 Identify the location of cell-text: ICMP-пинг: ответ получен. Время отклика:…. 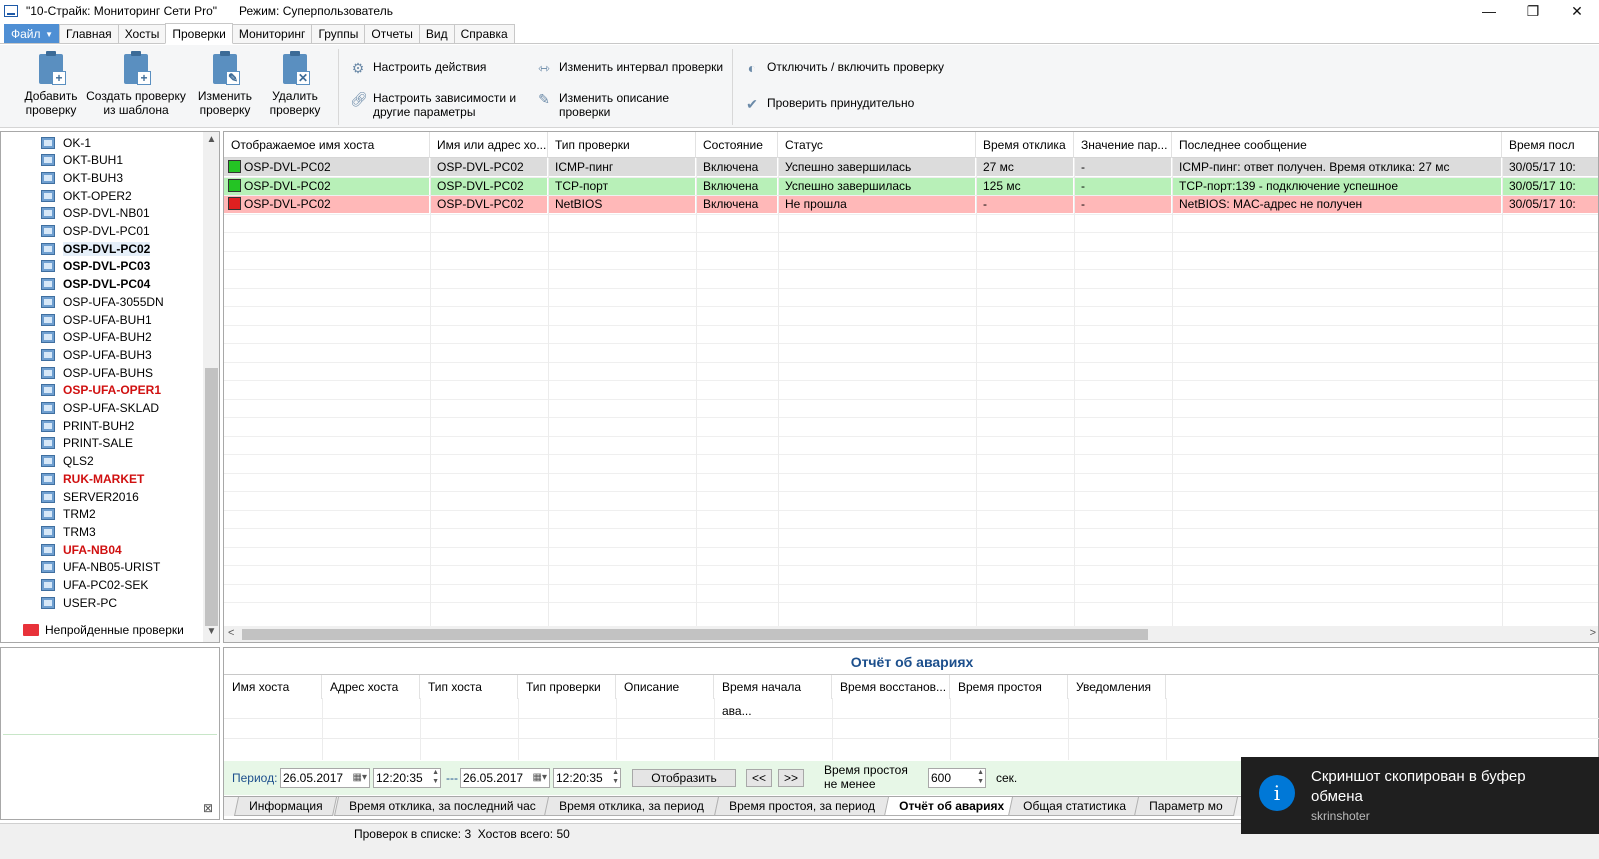
(1314, 167).